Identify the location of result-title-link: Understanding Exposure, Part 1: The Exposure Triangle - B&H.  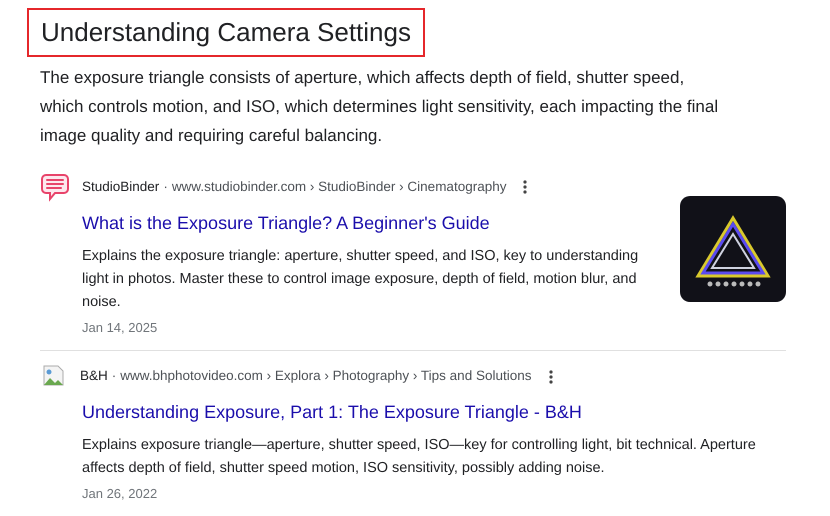
(434, 412).